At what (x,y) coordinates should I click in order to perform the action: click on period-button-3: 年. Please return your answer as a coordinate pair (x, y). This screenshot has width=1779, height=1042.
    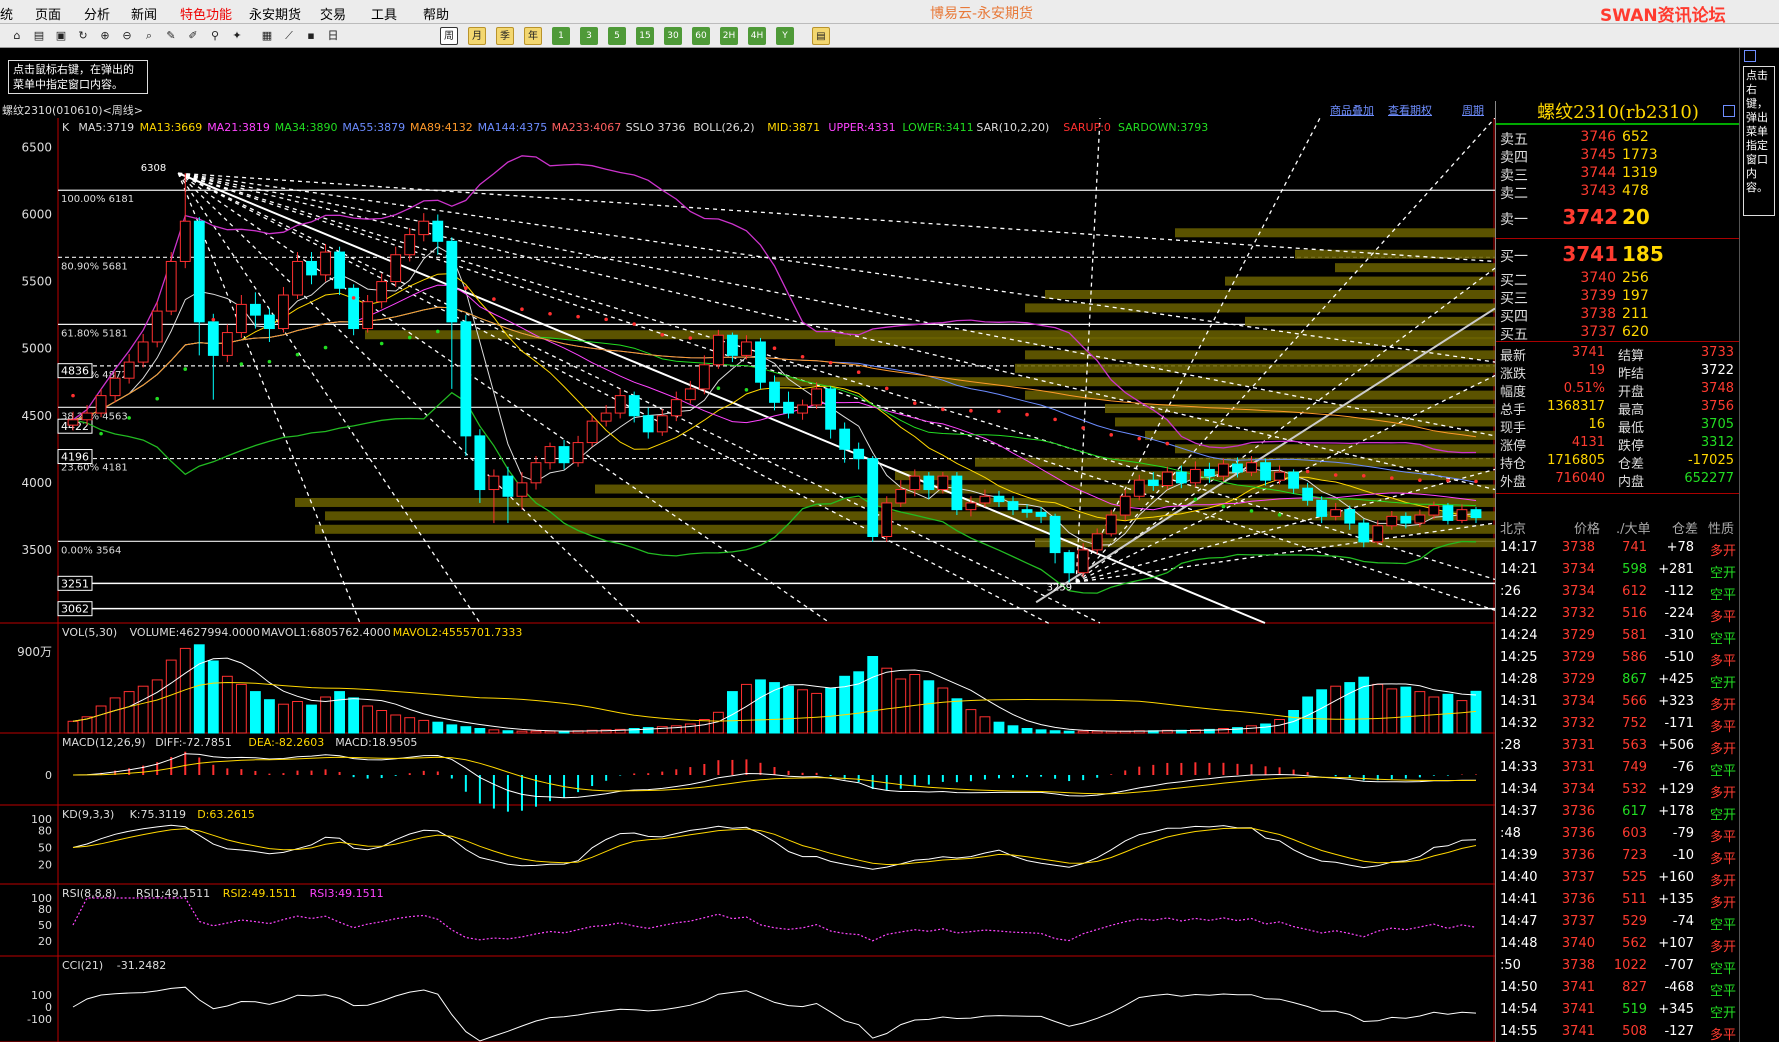
    Looking at the image, I should click on (533, 36).